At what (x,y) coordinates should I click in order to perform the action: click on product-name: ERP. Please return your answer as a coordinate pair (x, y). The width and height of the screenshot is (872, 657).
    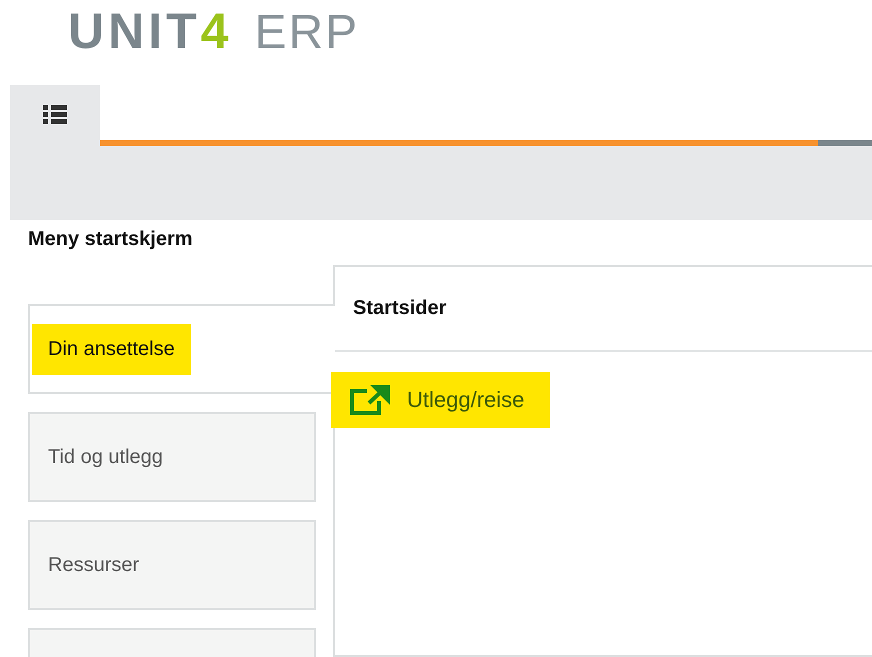
    Looking at the image, I should click on (307, 33).